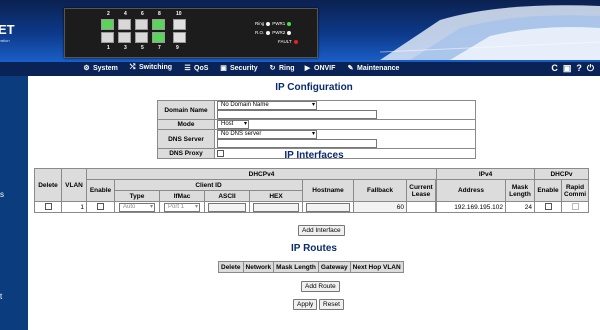 This screenshot has width=600, height=330. What do you see at coordinates (137, 196) in the screenshot?
I see `col-type: Type` at bounding box center [137, 196].